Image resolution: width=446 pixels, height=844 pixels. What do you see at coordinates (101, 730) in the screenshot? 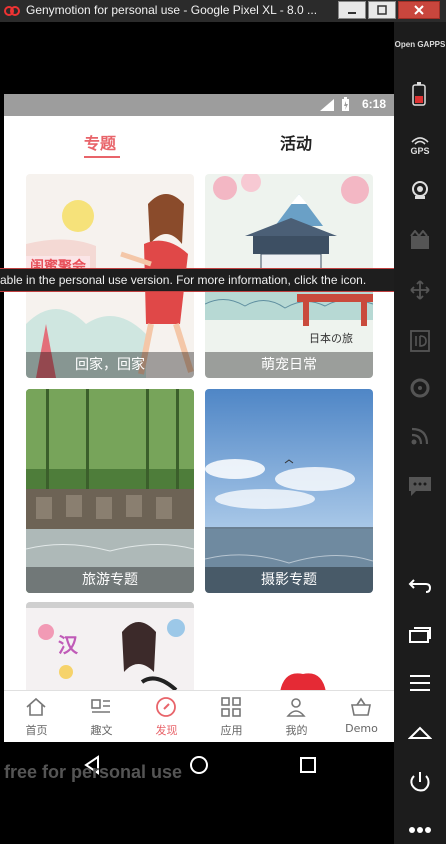
I see `nav-label: 趣文` at bounding box center [101, 730].